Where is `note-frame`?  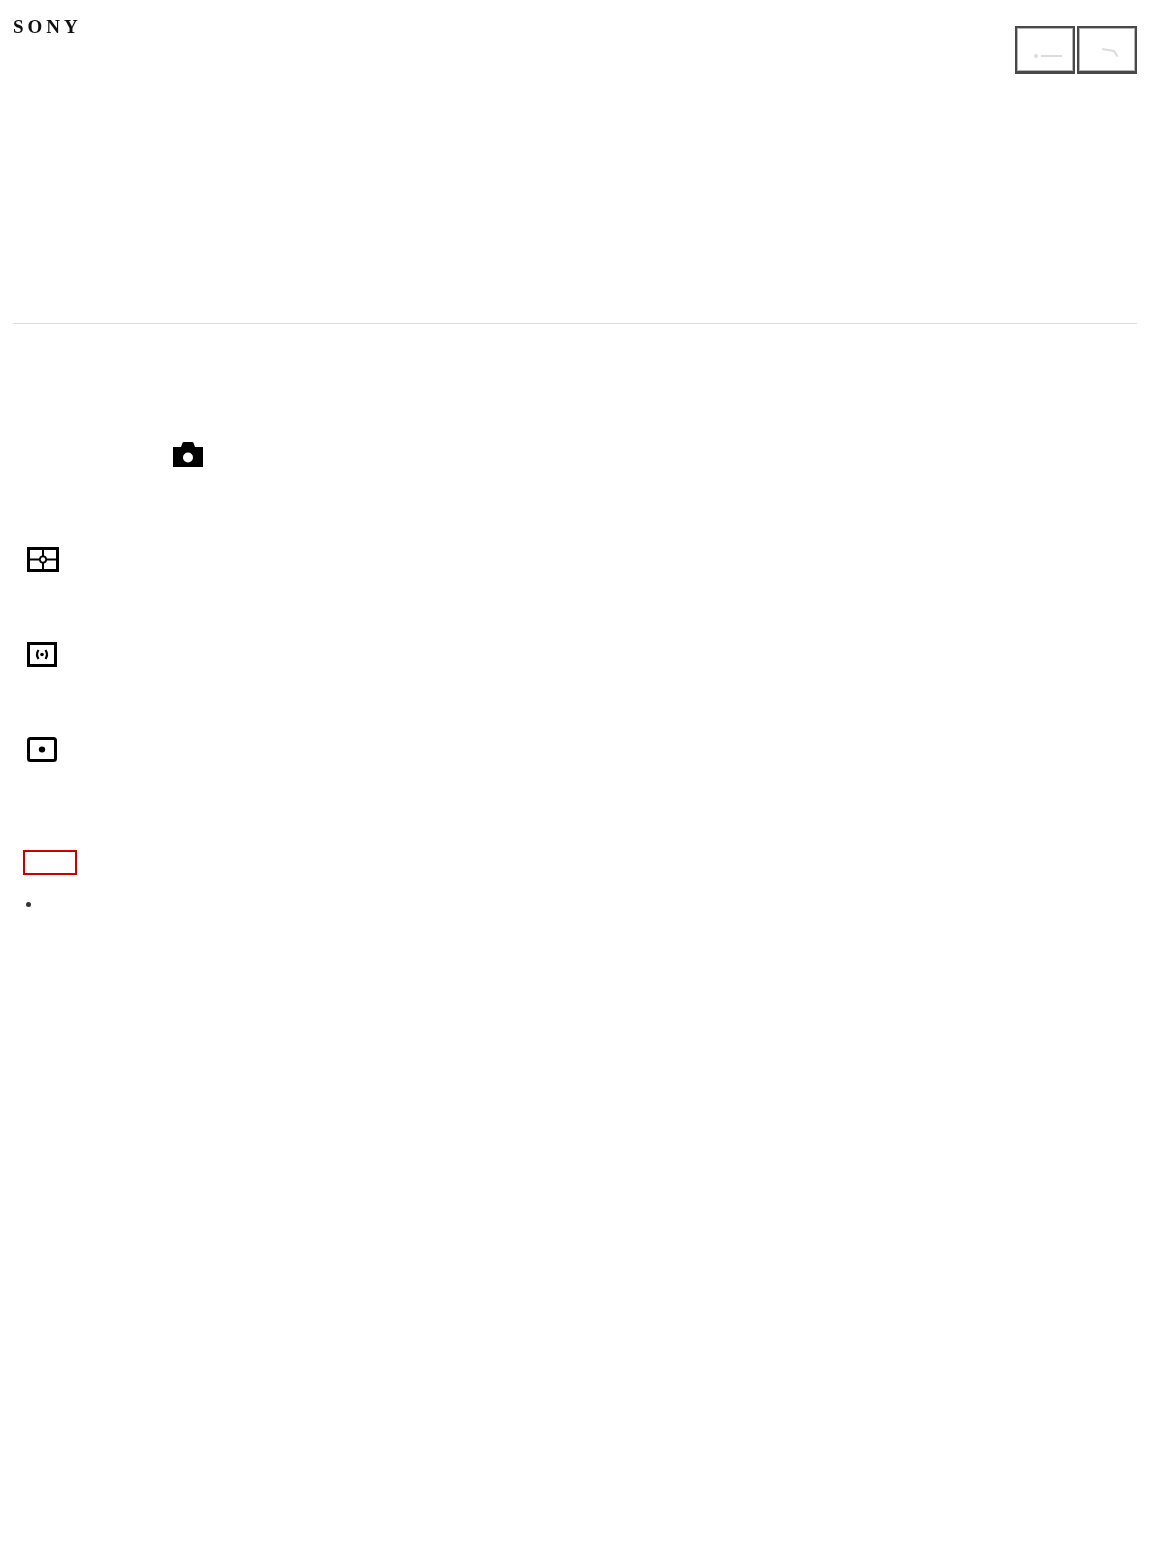 note-frame is located at coordinates (50, 862).